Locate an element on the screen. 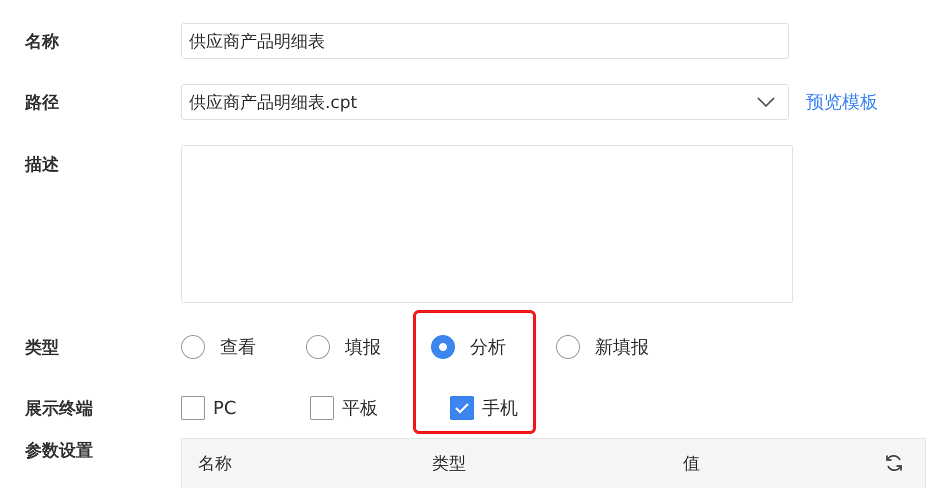 Image resolution: width=926 pixels, height=488 pixels. field-label: 名称 is located at coordinates (42, 41).